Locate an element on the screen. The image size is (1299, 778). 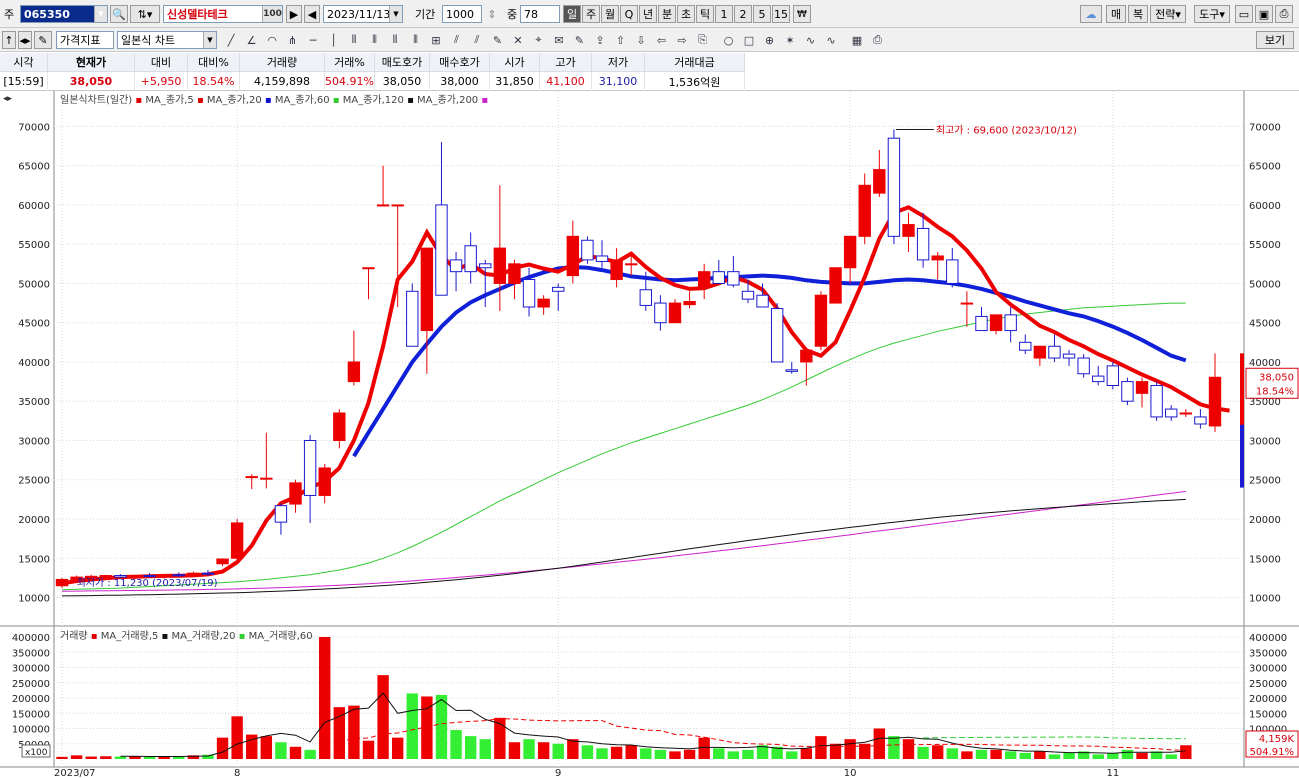
period-button-11: 15 is located at coordinates (781, 14).